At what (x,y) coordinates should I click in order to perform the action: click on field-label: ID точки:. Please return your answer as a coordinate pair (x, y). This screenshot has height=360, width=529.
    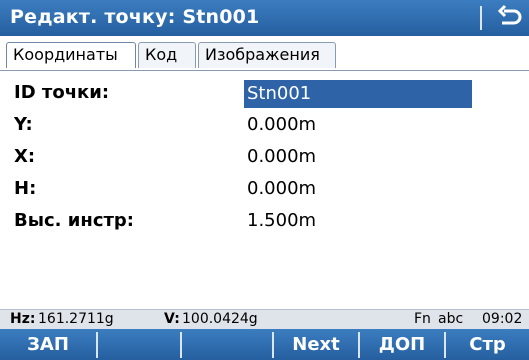
    Looking at the image, I should click on (62, 92).